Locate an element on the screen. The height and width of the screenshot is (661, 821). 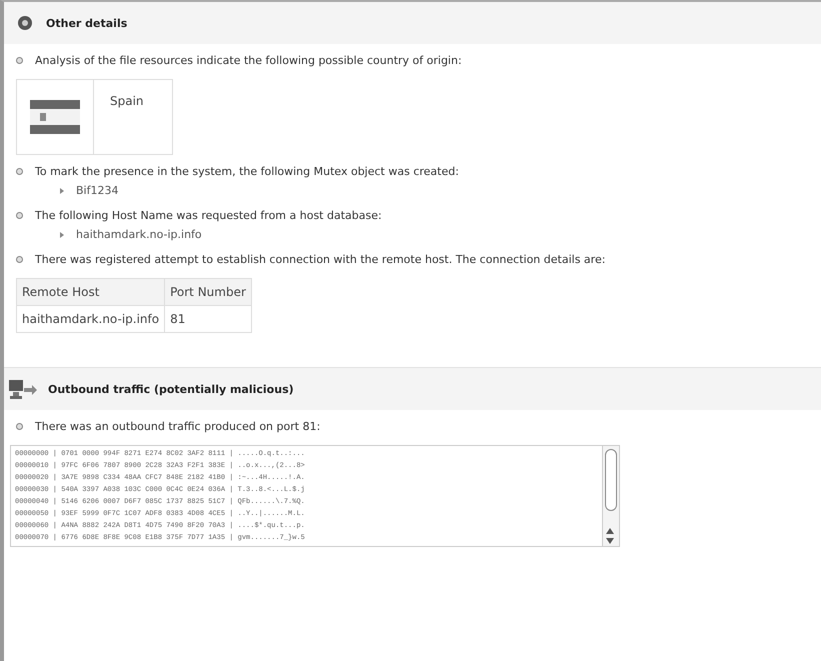
scrollbar is located at coordinates (610, 496).